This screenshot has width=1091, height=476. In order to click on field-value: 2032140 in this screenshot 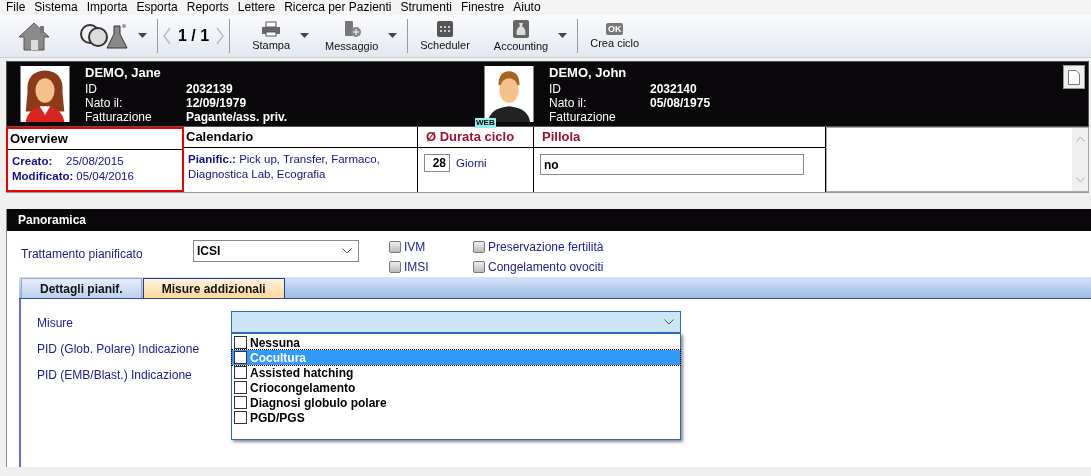, I will do `click(673, 89)`.